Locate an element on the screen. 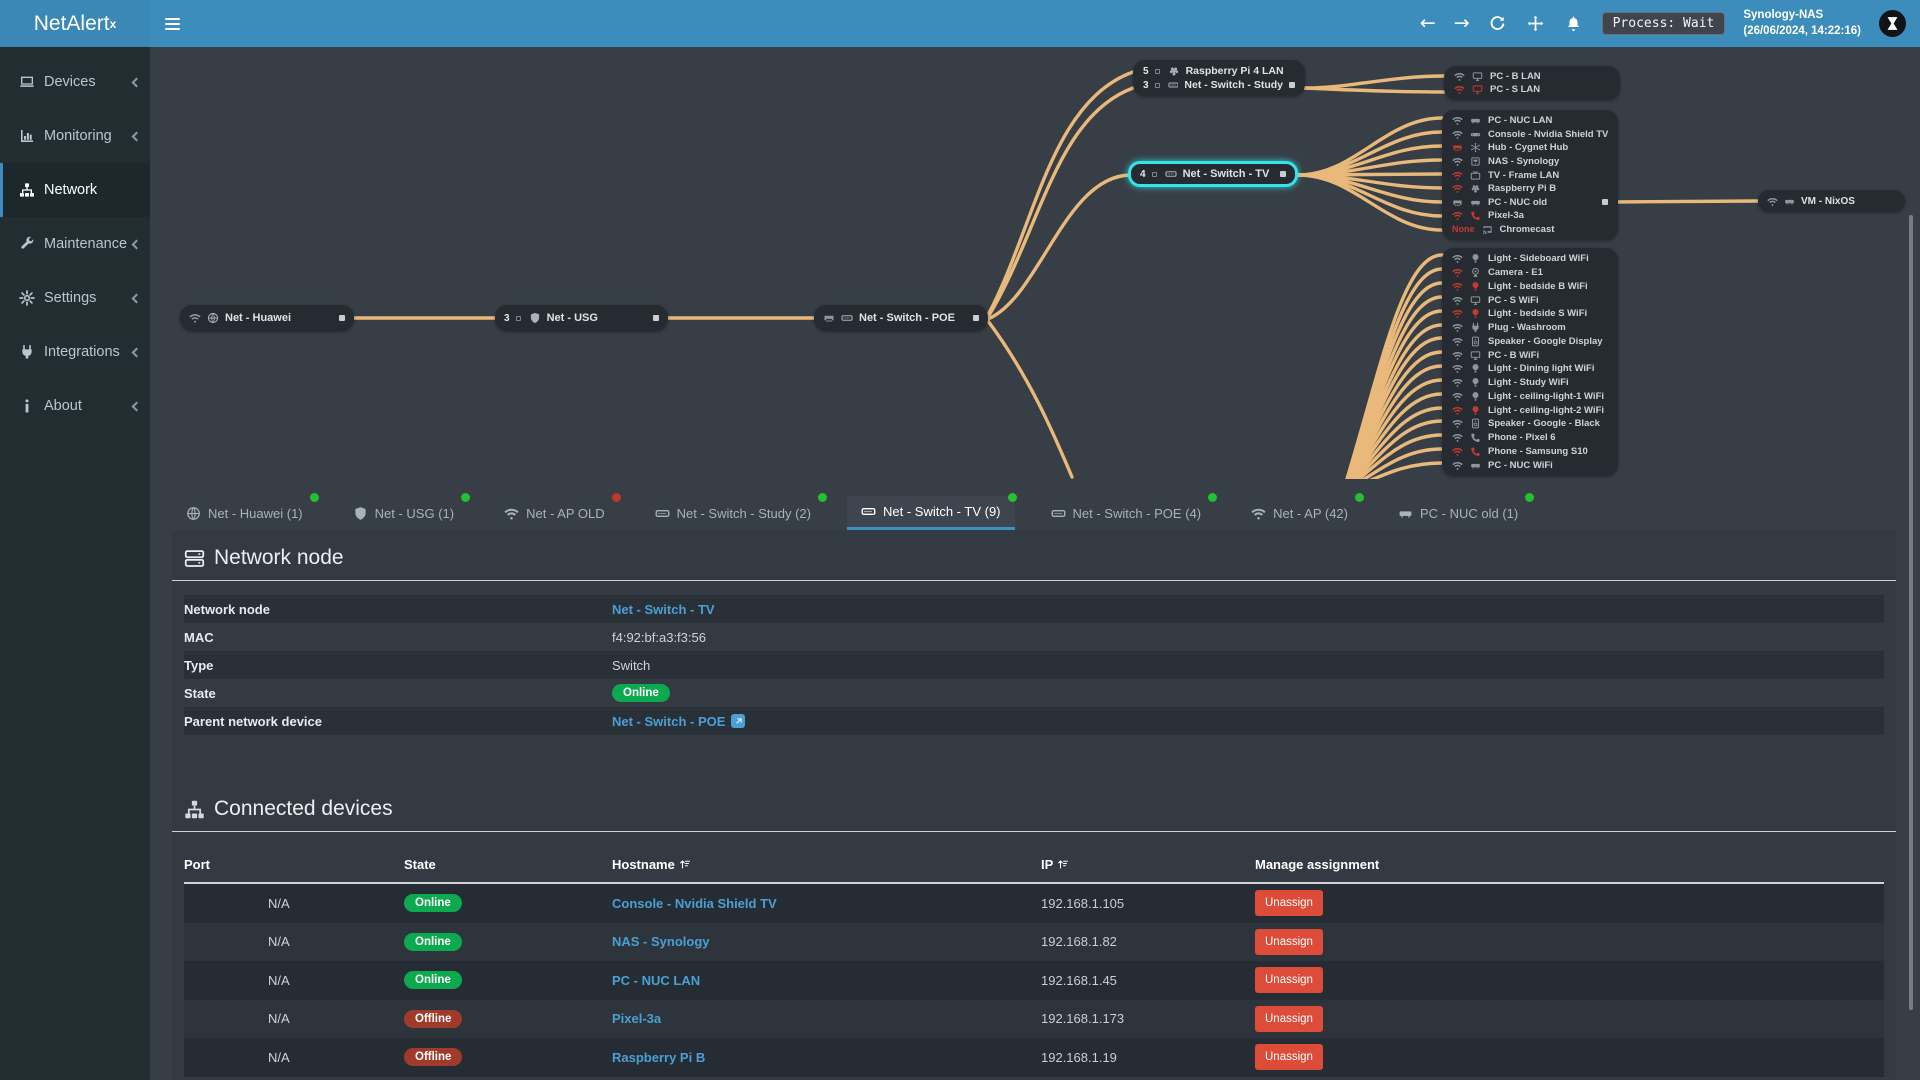 The height and width of the screenshot is (1080, 1920). network-node-tab: Net - Switch - POE (4) is located at coordinates (1127, 511).